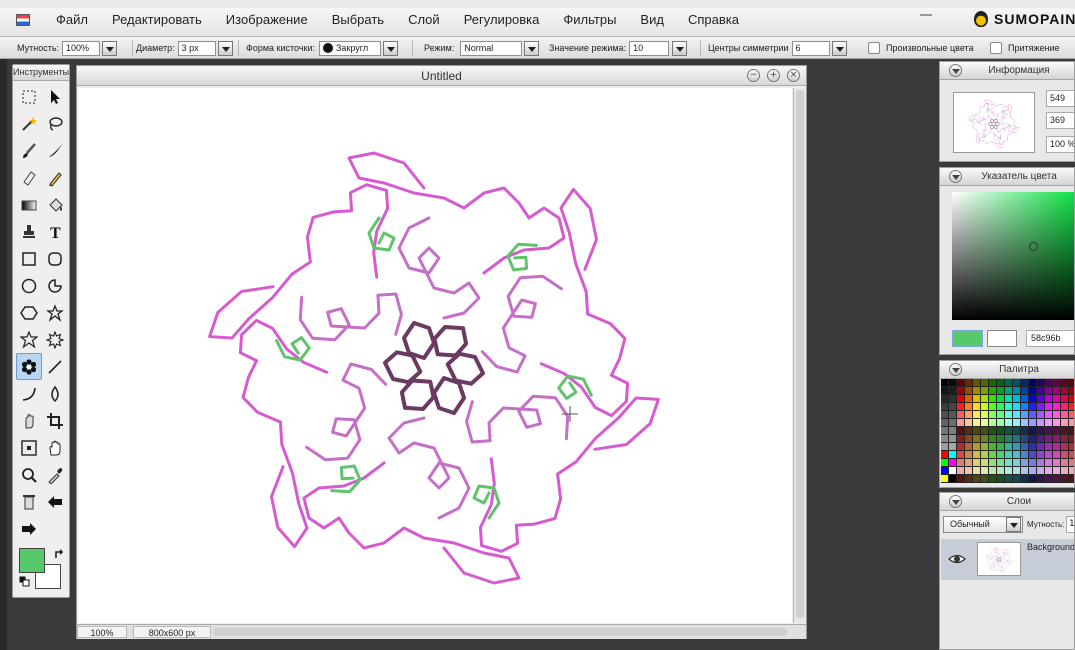  I want to click on diameter-input: 3 px, so click(196, 48).